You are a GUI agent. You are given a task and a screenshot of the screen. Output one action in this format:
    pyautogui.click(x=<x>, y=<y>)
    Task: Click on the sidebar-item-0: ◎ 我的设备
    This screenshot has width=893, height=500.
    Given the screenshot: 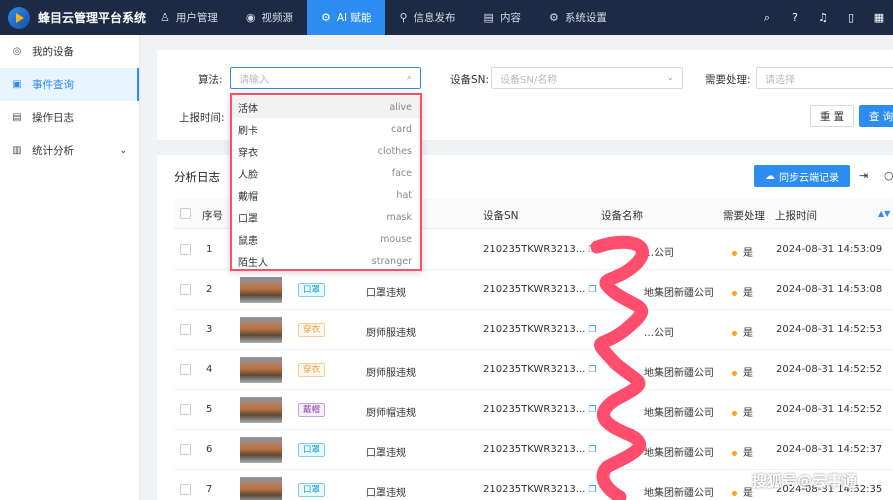 What is the action you would take?
    pyautogui.click(x=69, y=51)
    